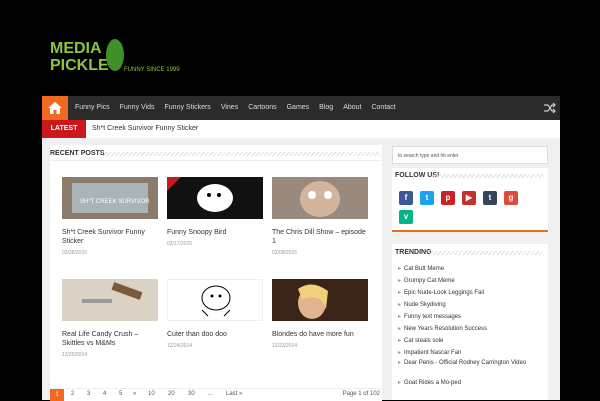  What do you see at coordinates (134, 394) in the screenshot?
I see `next-pages-link: »` at bounding box center [134, 394].